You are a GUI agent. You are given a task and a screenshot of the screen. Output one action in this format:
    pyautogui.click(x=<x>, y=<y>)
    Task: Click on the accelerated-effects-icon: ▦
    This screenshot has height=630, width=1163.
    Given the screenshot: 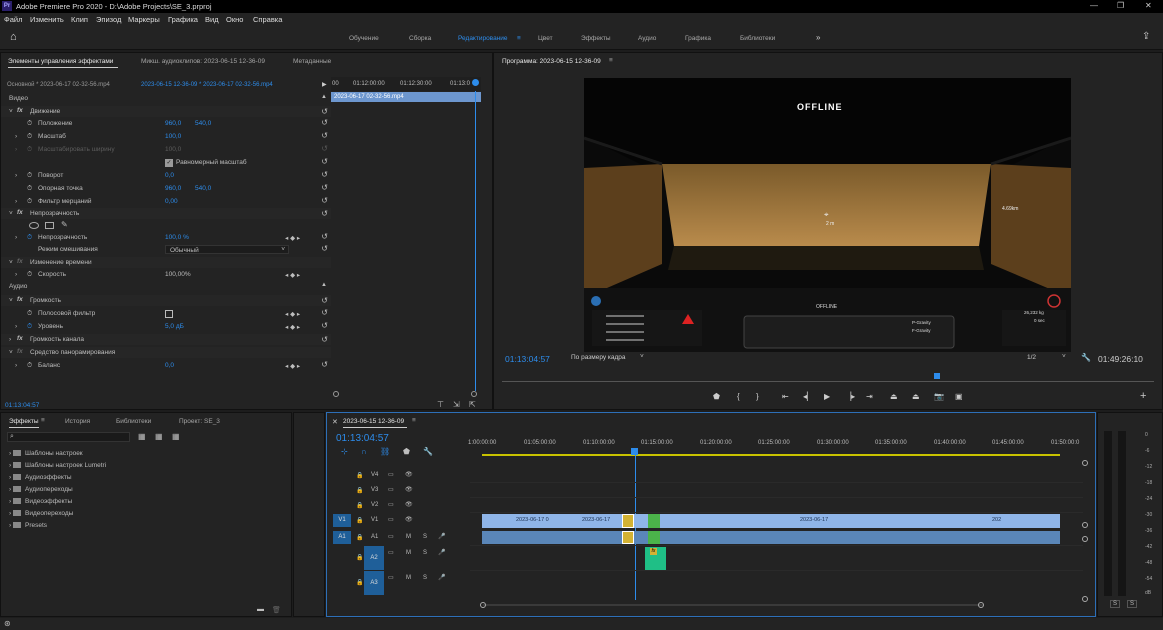 What is the action you would take?
    pyautogui.click(x=142, y=436)
    